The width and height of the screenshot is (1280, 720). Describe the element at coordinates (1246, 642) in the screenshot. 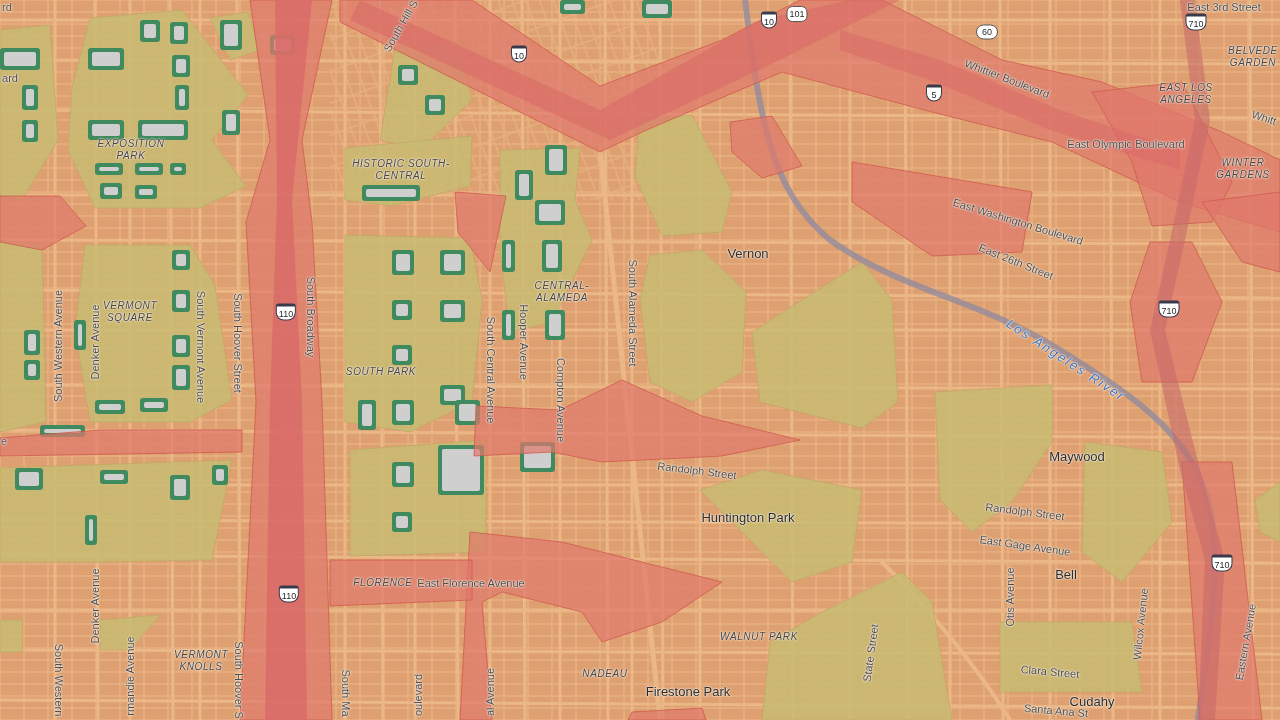

I see `street-label: Eastern Avenue` at that location.